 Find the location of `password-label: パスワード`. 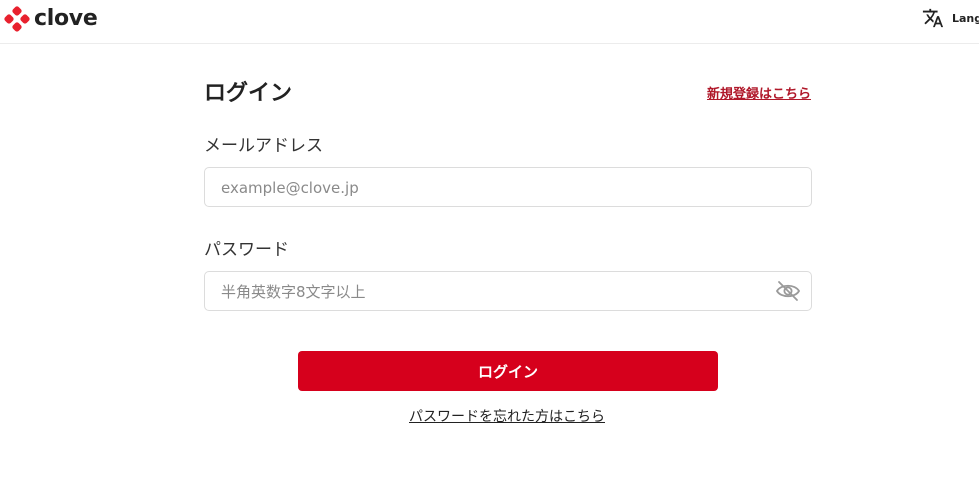

password-label: パスワード is located at coordinates (246, 250).